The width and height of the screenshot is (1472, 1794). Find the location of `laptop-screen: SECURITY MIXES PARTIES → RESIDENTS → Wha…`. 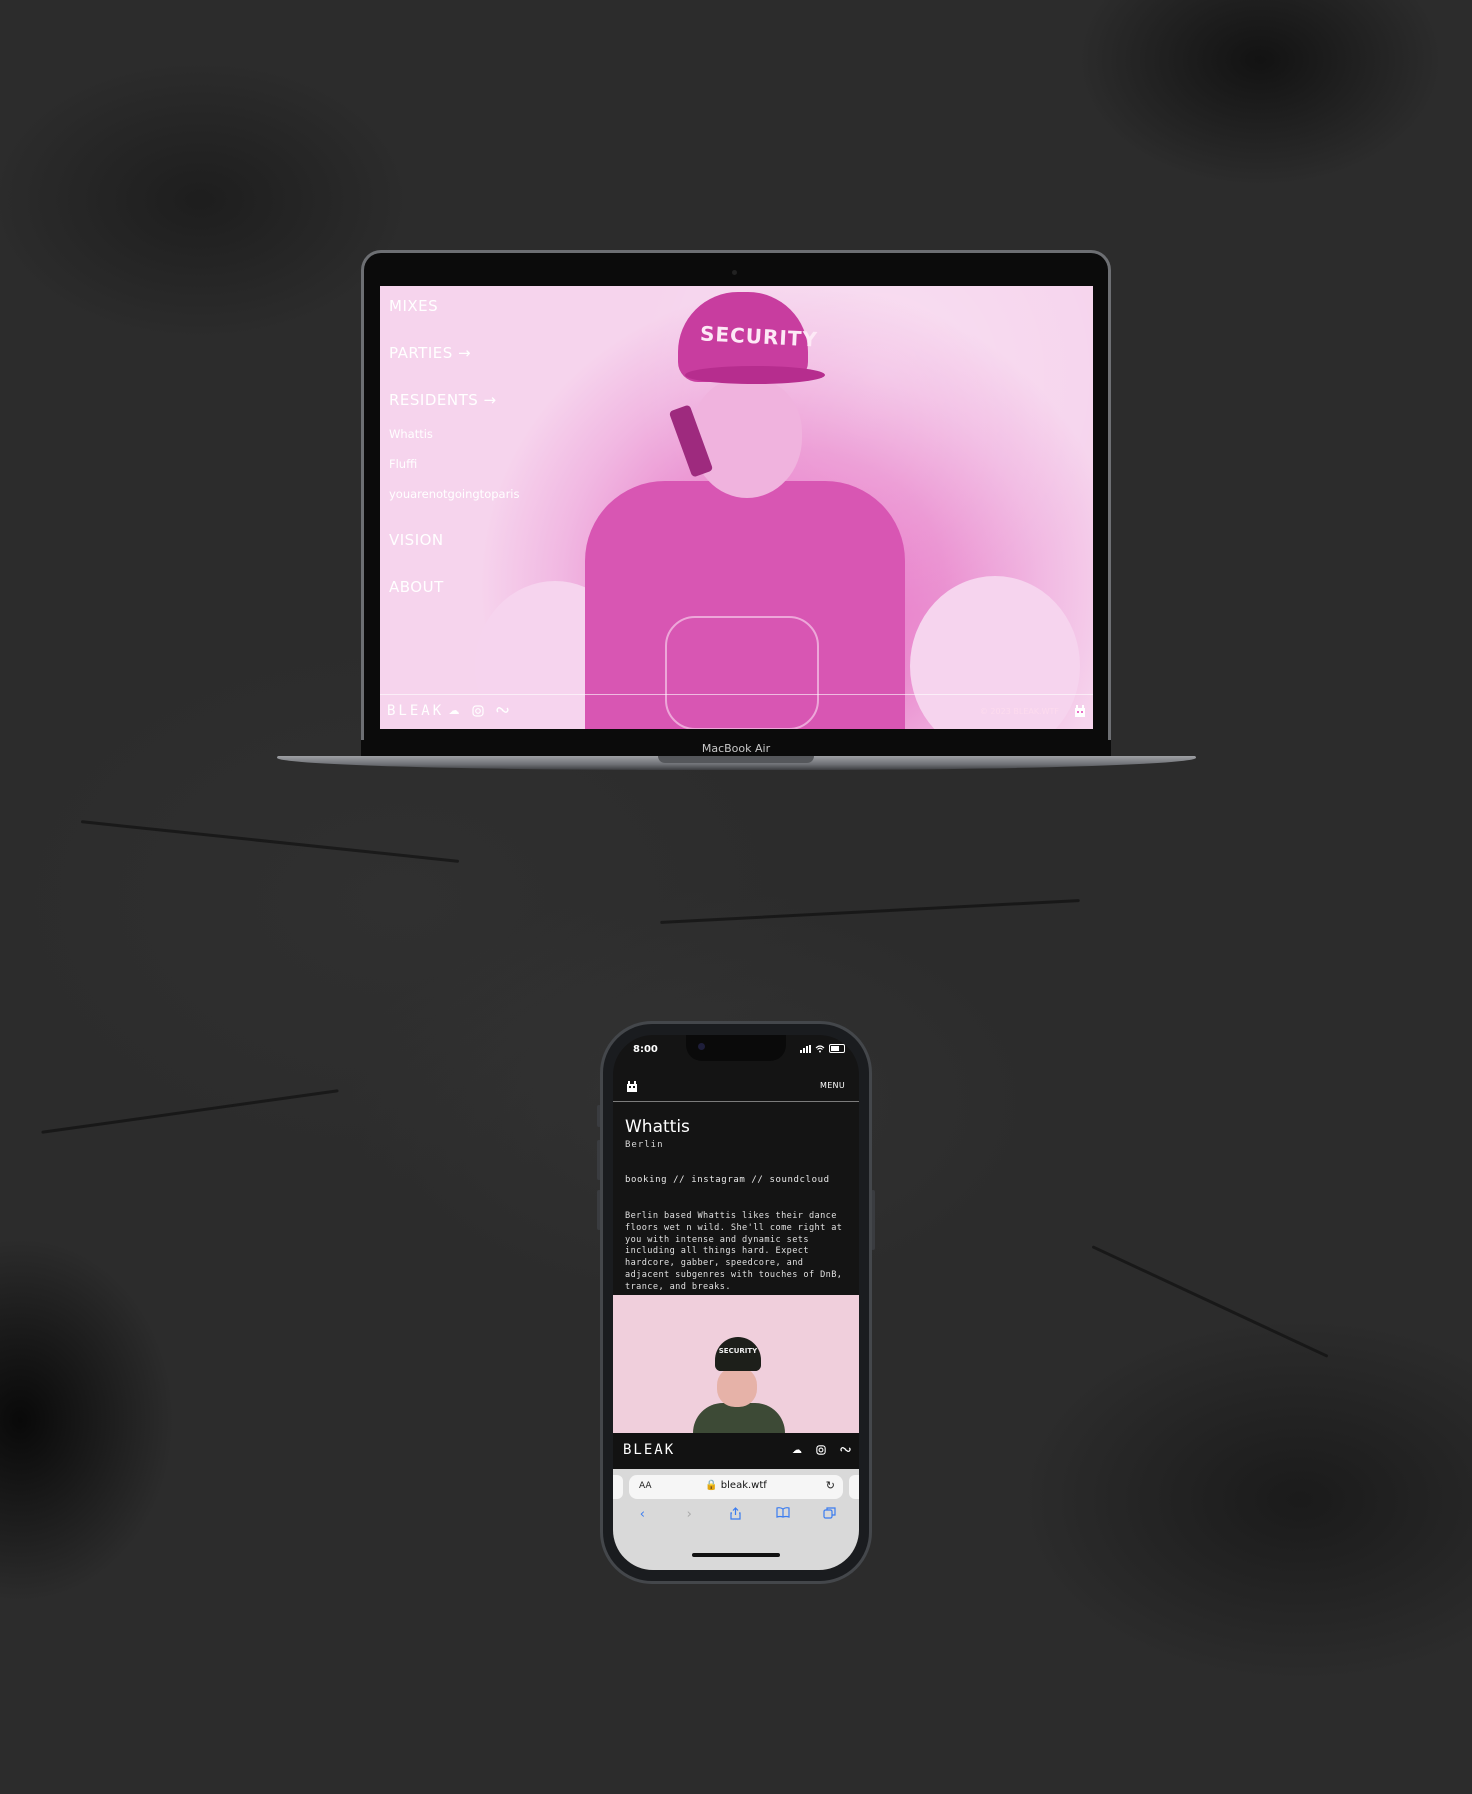

laptop-screen: SECURITY MIXES PARTIES → RESIDENTS → Wha… is located at coordinates (736, 507).